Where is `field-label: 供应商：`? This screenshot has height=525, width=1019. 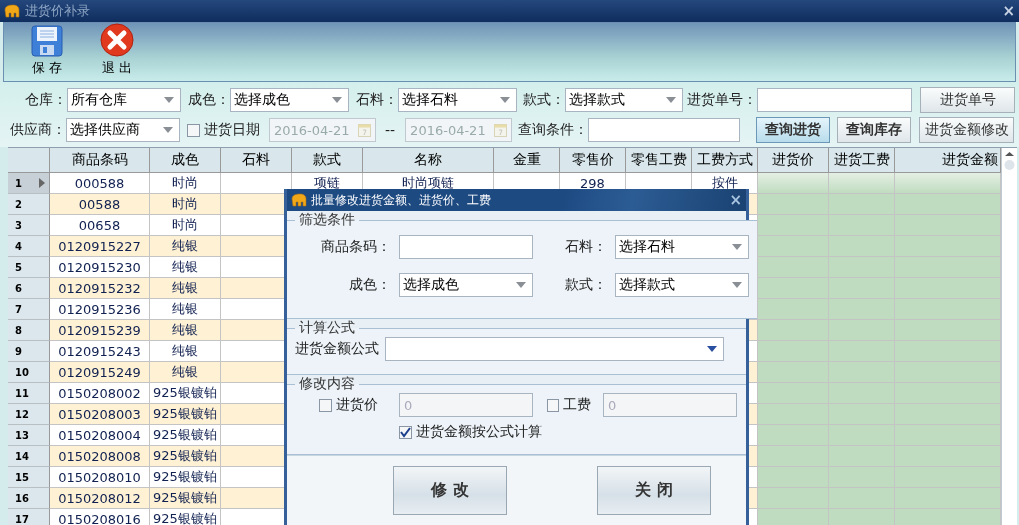 field-label: 供应商： is located at coordinates (38, 130).